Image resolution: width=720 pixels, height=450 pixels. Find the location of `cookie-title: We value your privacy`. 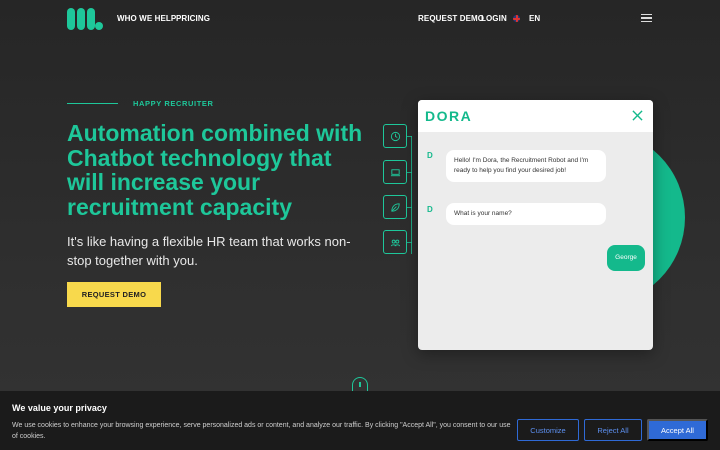

cookie-title: We value your privacy is located at coordinates (59, 408).